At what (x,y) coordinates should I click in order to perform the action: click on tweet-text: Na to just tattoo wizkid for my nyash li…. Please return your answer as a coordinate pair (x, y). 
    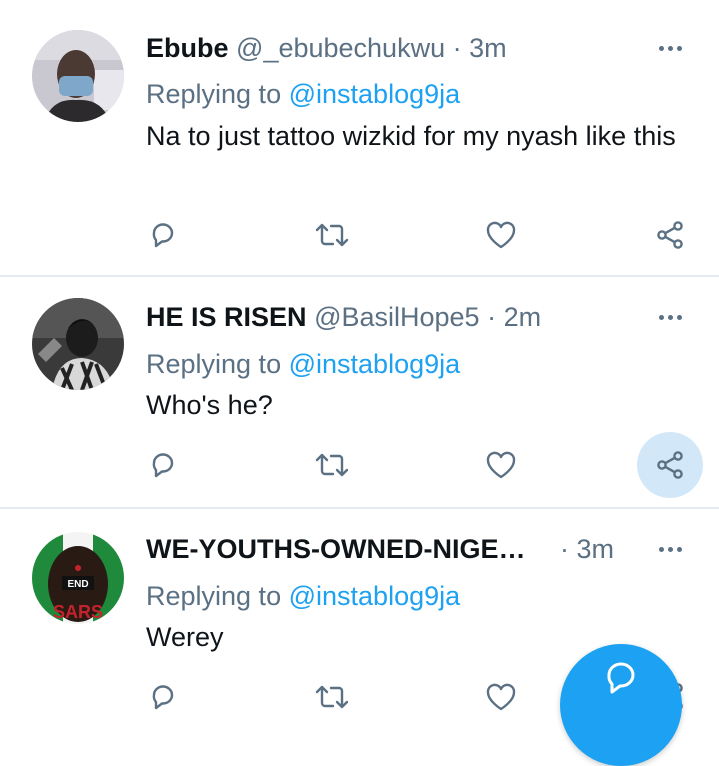
    Looking at the image, I should click on (411, 136).